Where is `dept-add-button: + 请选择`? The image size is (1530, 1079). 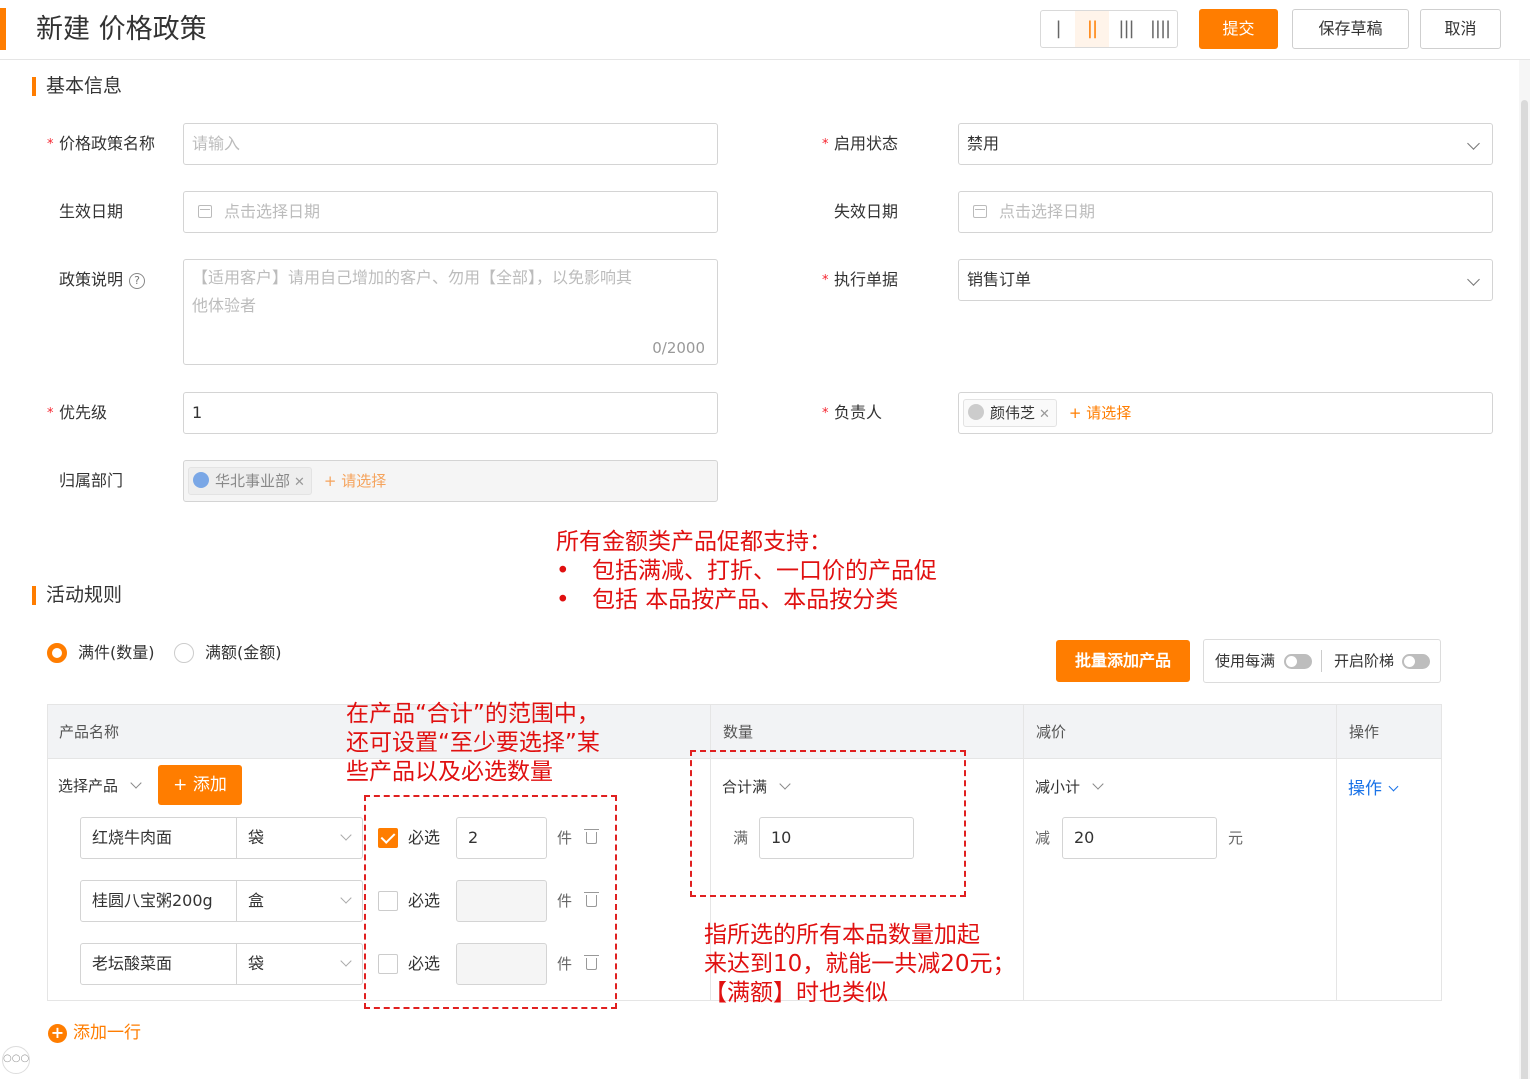
dept-add-button: + 请选择 is located at coordinates (355, 481).